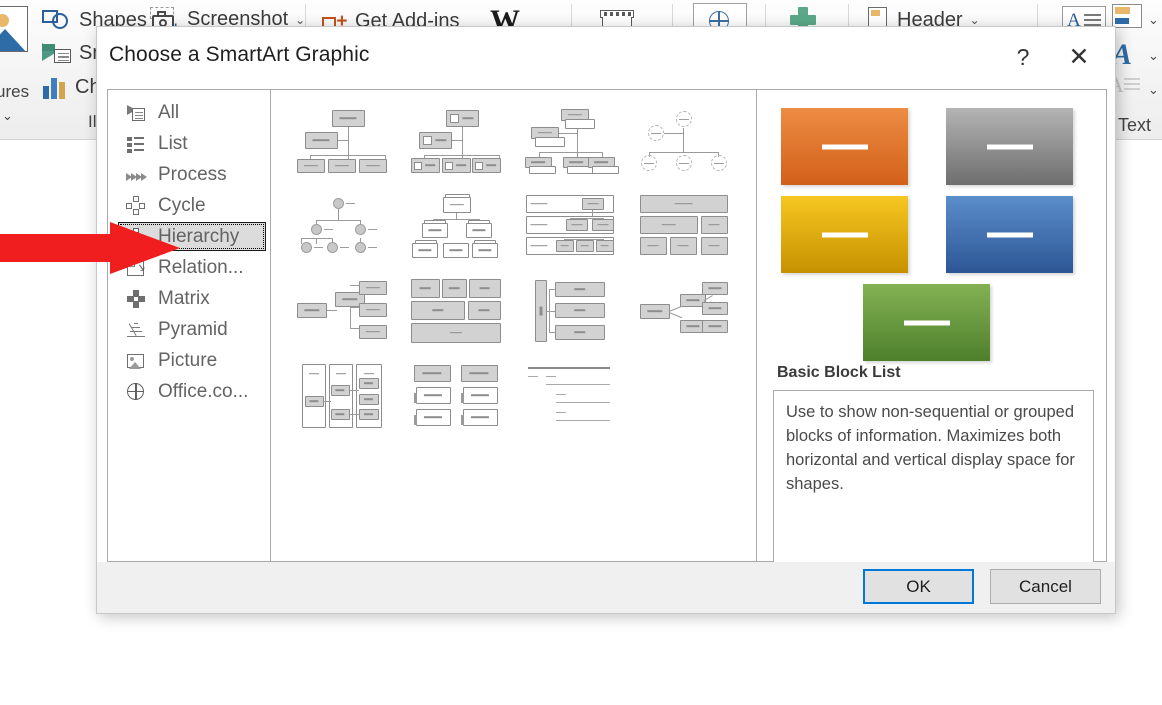  I want to click on blue-block, so click(1009, 234).